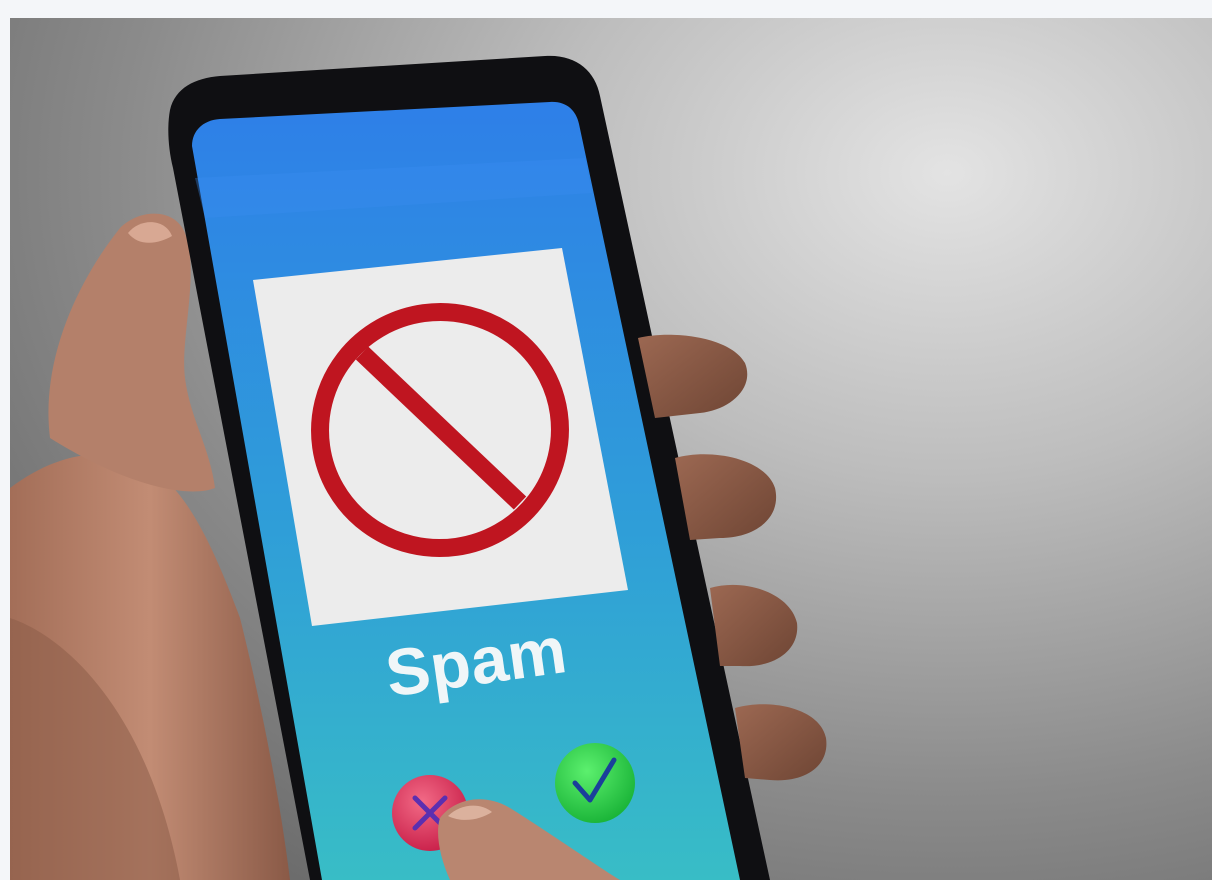 The image size is (1212, 880). I want to click on accept-check-icon, so click(595, 783).